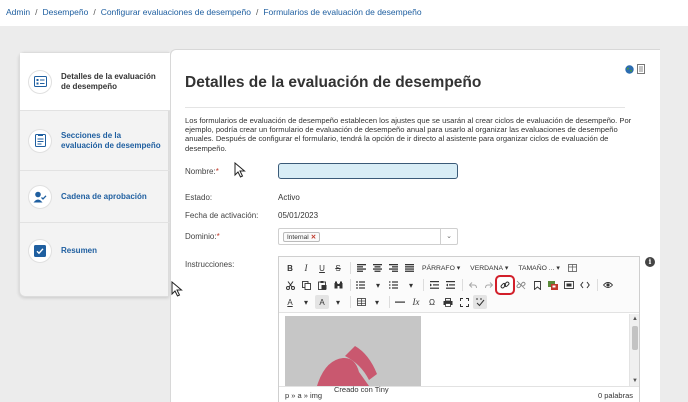  What do you see at coordinates (65, 12) in the screenshot?
I see `breadcrumb-performance: Desempeño` at bounding box center [65, 12].